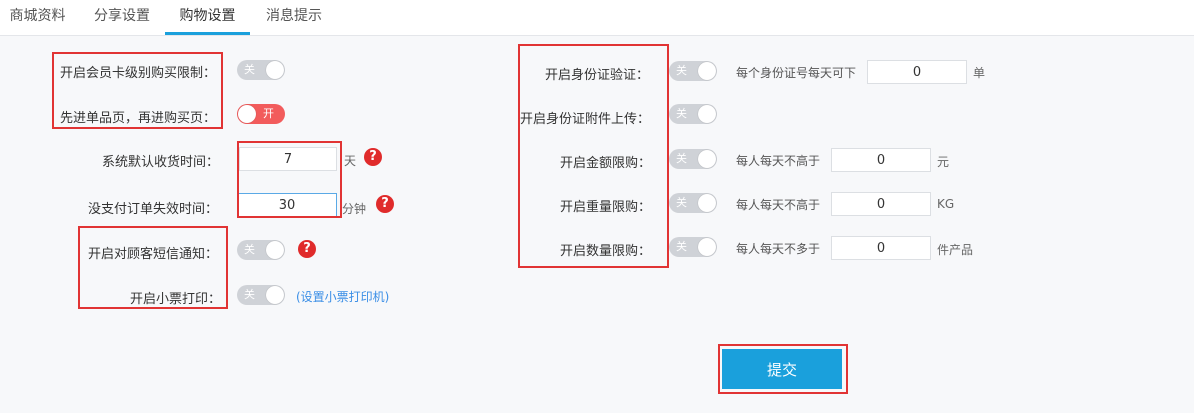 The width and height of the screenshot is (1194, 413). What do you see at coordinates (268, 113) in the screenshot?
I see `toggle-state-text: 开` at bounding box center [268, 113].